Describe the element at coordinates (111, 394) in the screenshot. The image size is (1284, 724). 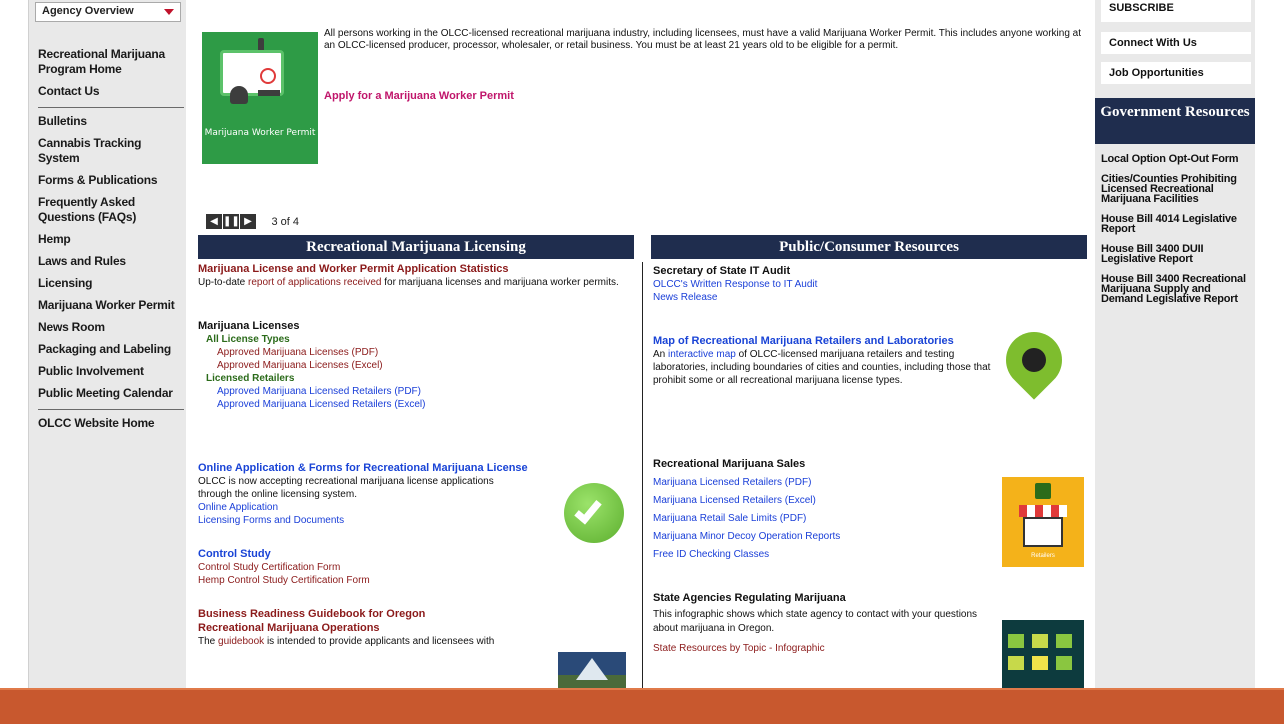
I see `sidebar-item-meeting-calendar: Public Meeting Calendar` at that location.